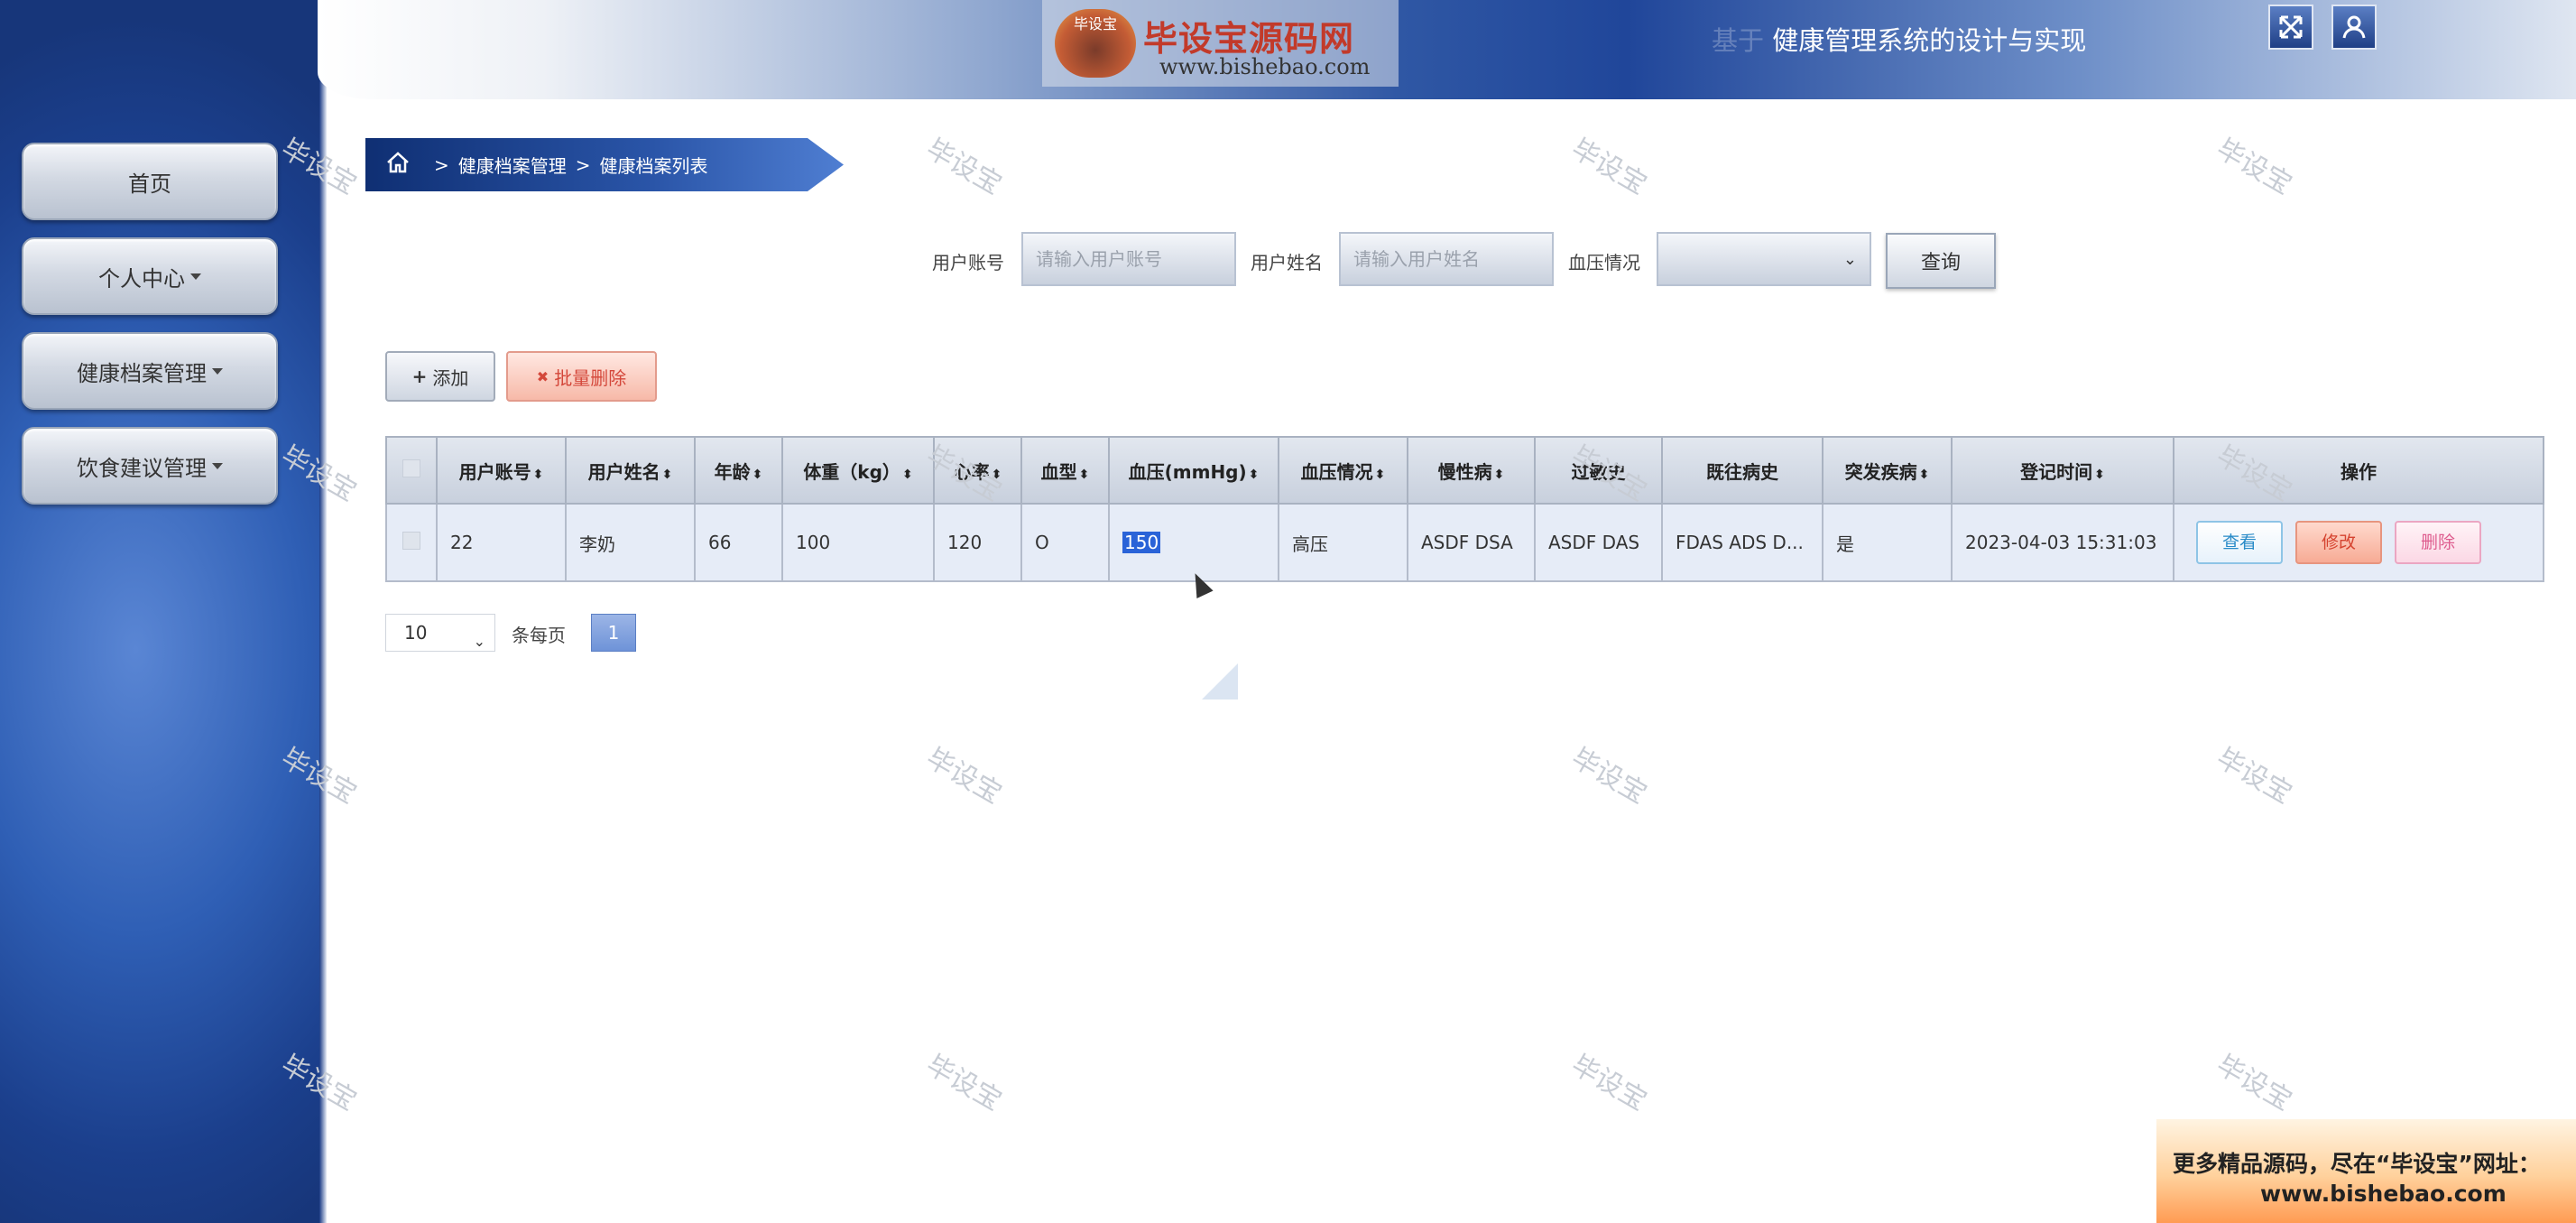 This screenshot has width=2576, height=1223. I want to click on col-age-label: 年龄, so click(732, 472).